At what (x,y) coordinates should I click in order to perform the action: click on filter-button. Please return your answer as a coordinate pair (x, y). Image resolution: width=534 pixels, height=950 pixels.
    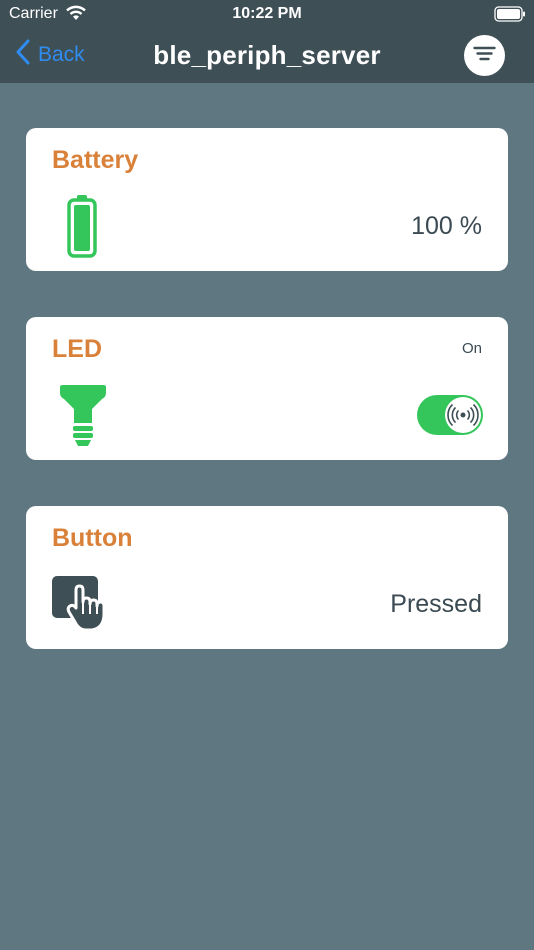
    Looking at the image, I should click on (484, 55).